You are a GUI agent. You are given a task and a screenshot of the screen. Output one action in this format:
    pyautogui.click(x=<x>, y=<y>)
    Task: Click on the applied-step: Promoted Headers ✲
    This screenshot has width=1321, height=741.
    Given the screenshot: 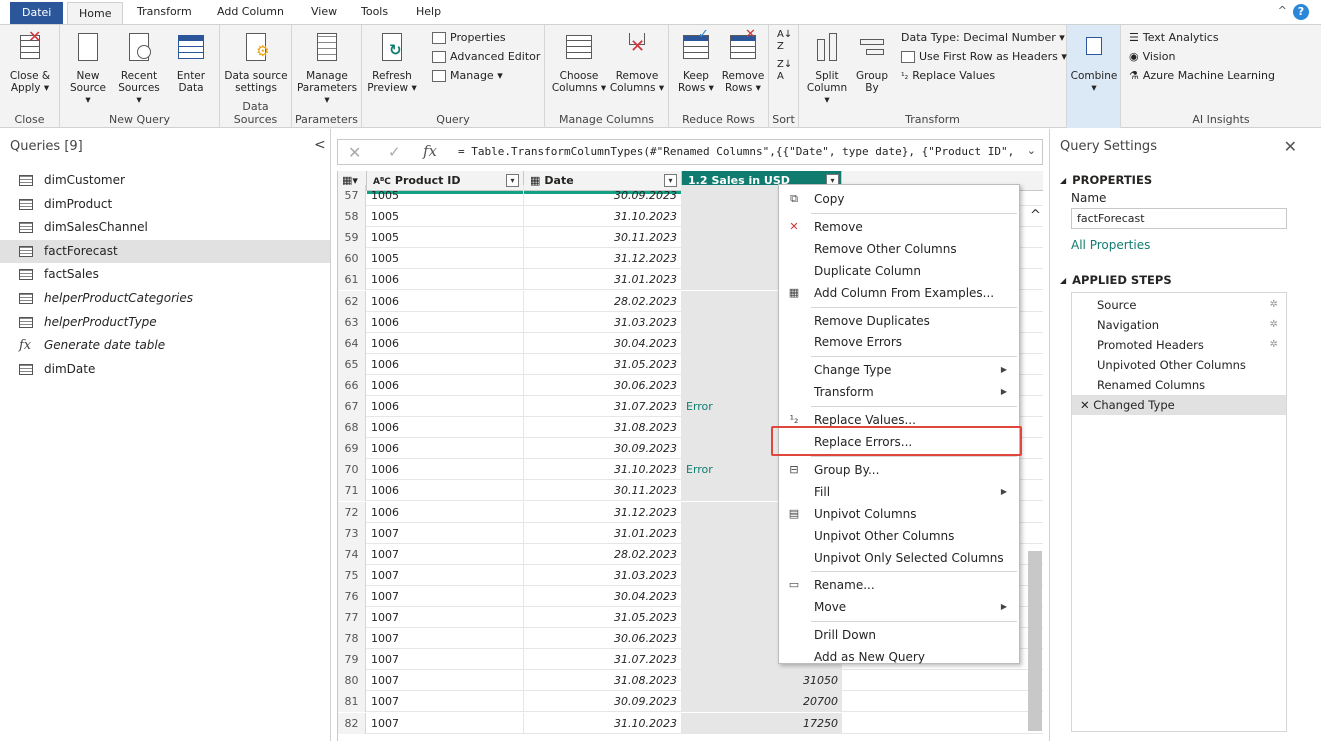 What is the action you would take?
    pyautogui.click(x=1179, y=345)
    